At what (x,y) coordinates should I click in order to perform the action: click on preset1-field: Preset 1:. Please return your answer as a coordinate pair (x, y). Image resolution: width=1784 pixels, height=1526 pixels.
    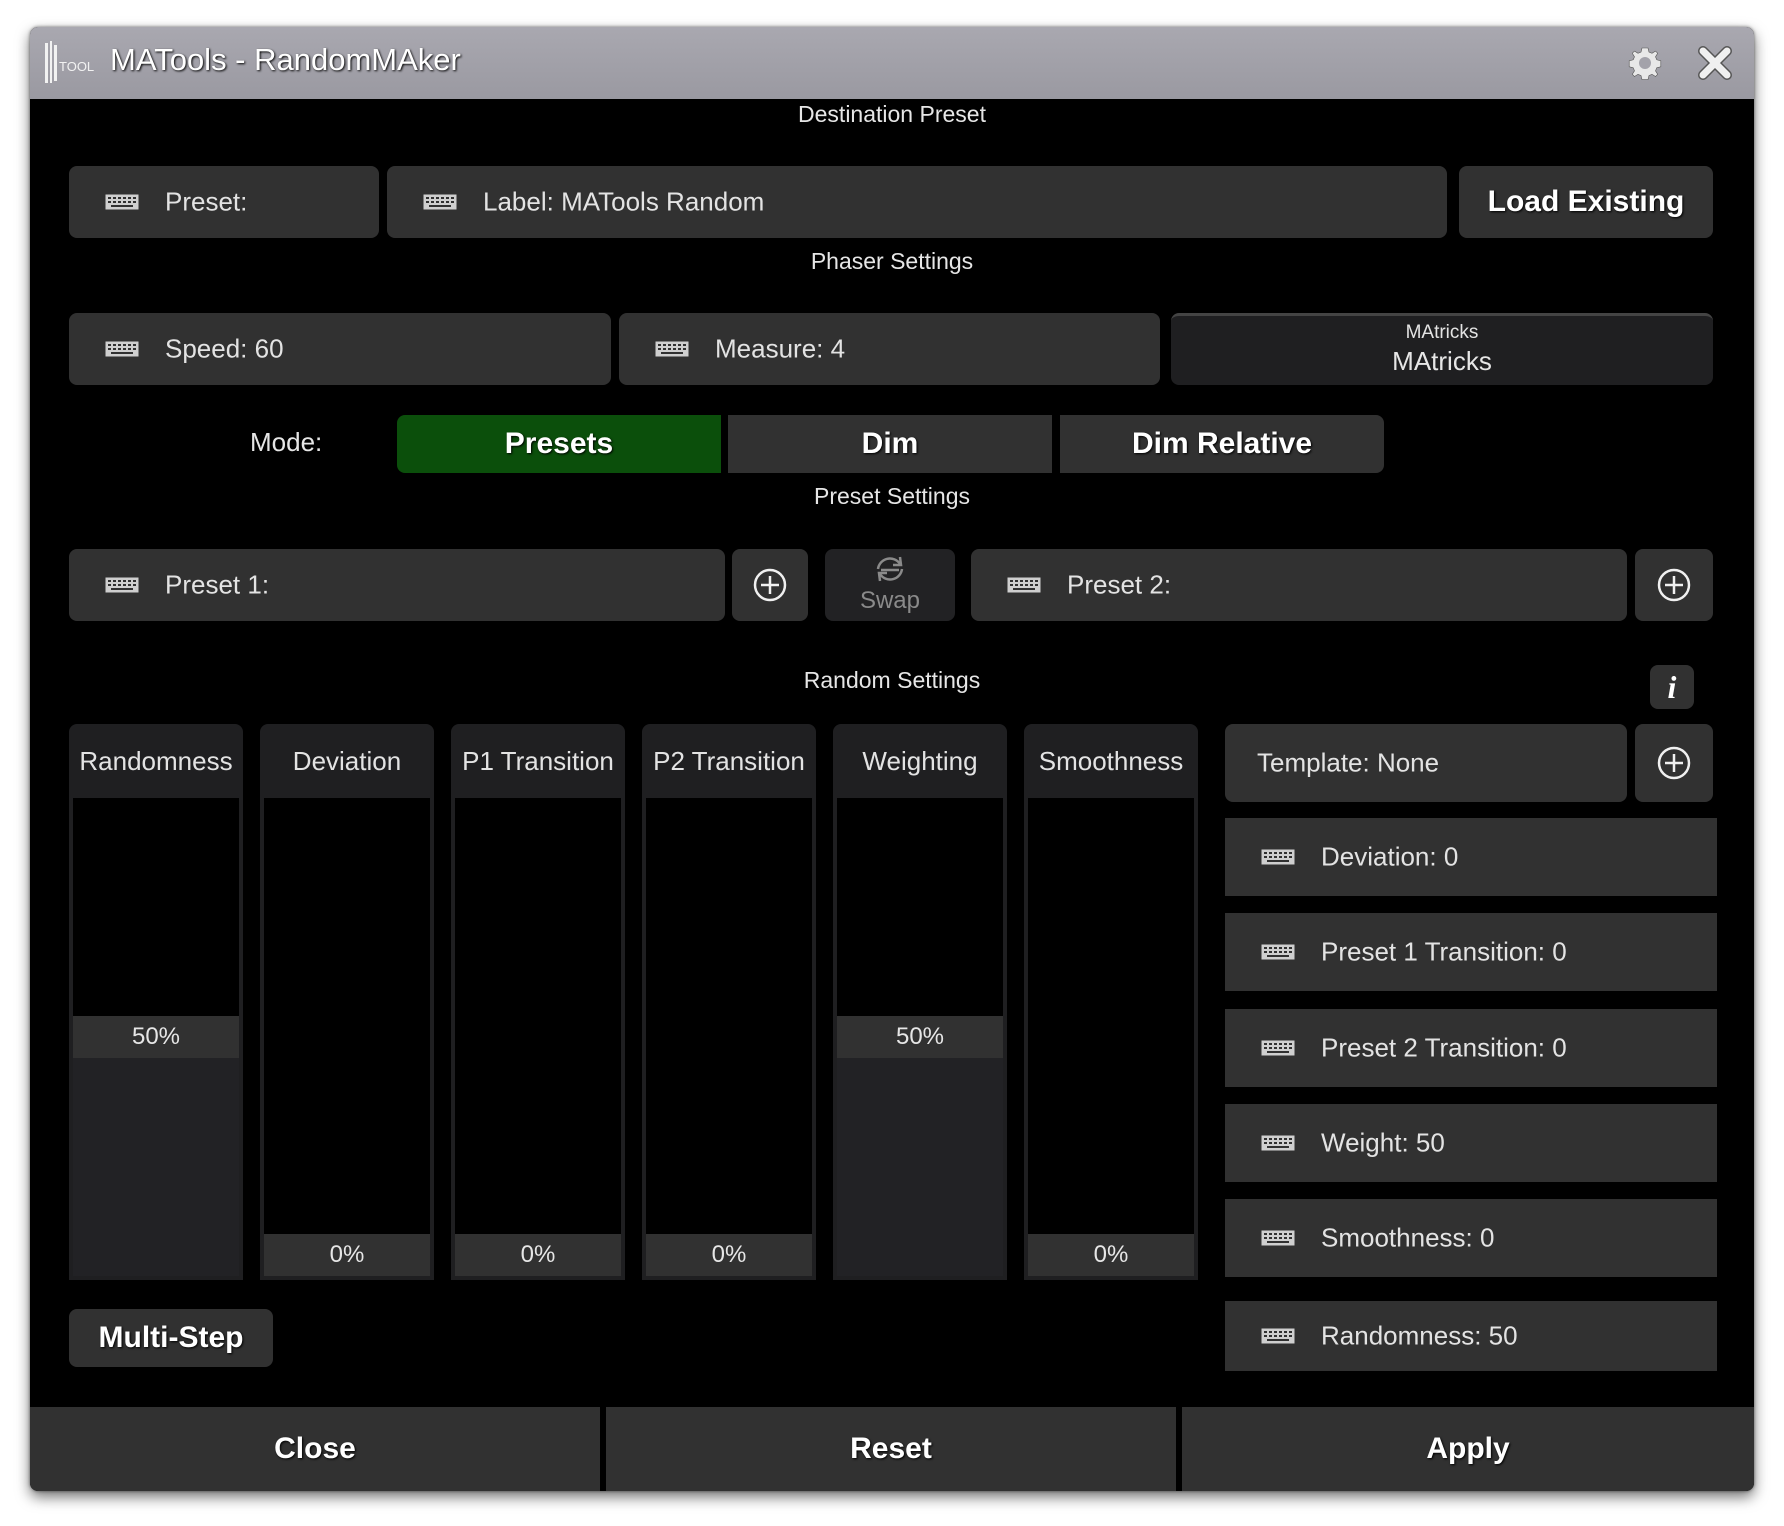
    Looking at the image, I should click on (397, 585).